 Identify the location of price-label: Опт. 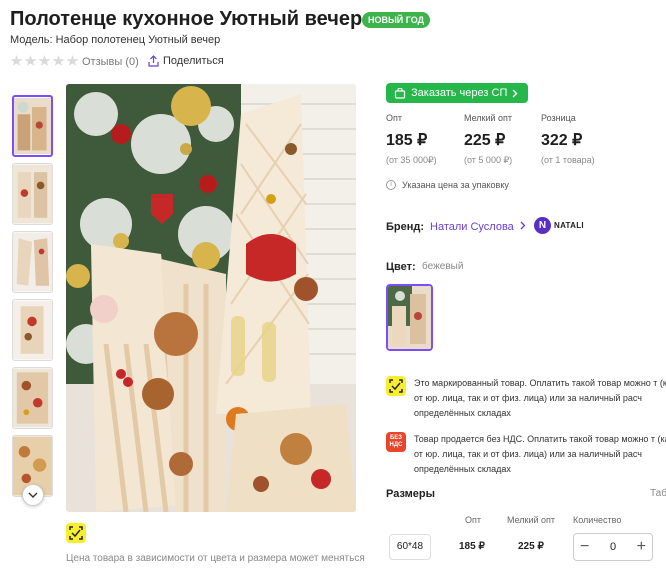
(394, 118).